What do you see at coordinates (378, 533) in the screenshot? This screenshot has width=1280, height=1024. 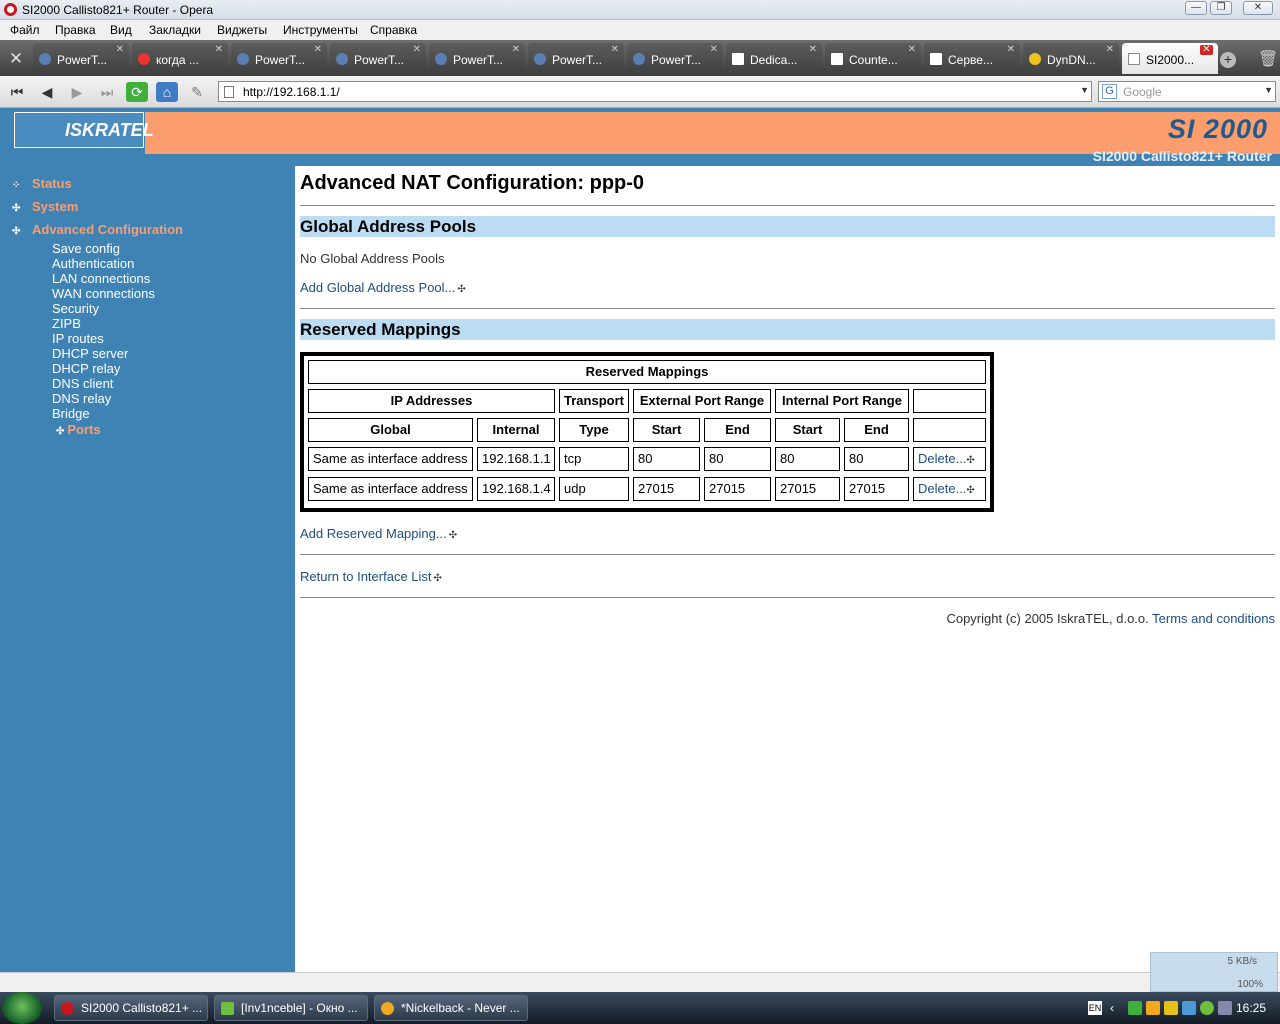 I see `add-reserved-mapping-link: Add Reserved Mapping... ✣` at bounding box center [378, 533].